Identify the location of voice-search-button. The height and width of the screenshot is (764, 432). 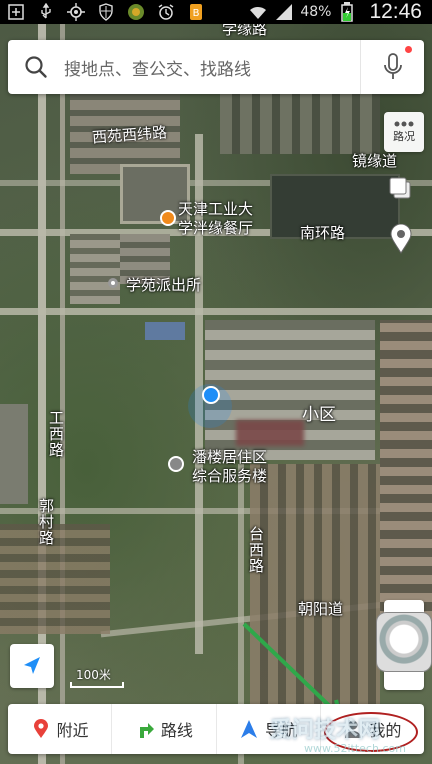
(392, 67).